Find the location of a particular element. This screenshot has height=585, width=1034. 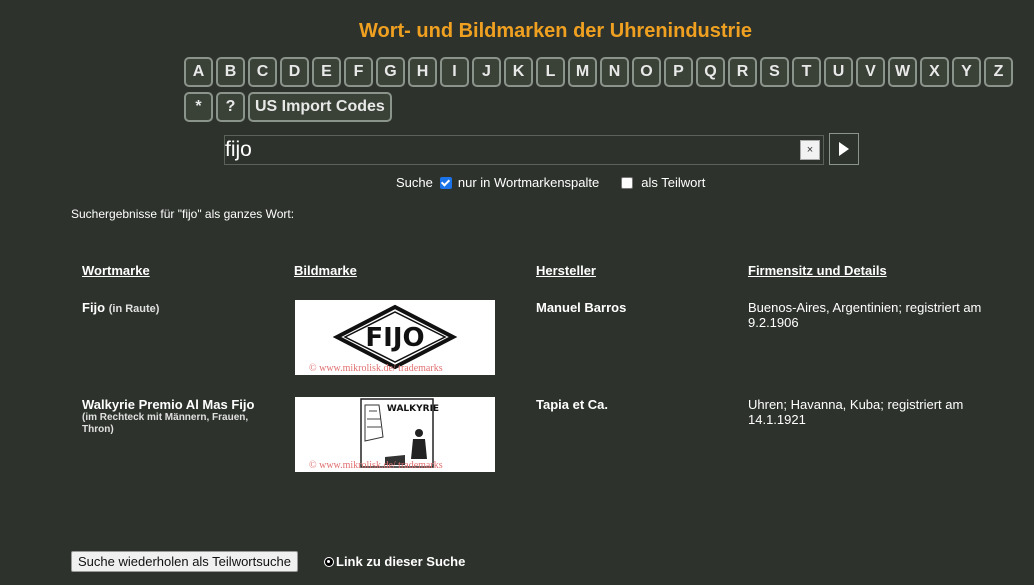

letter-button-f: F is located at coordinates (358, 72).